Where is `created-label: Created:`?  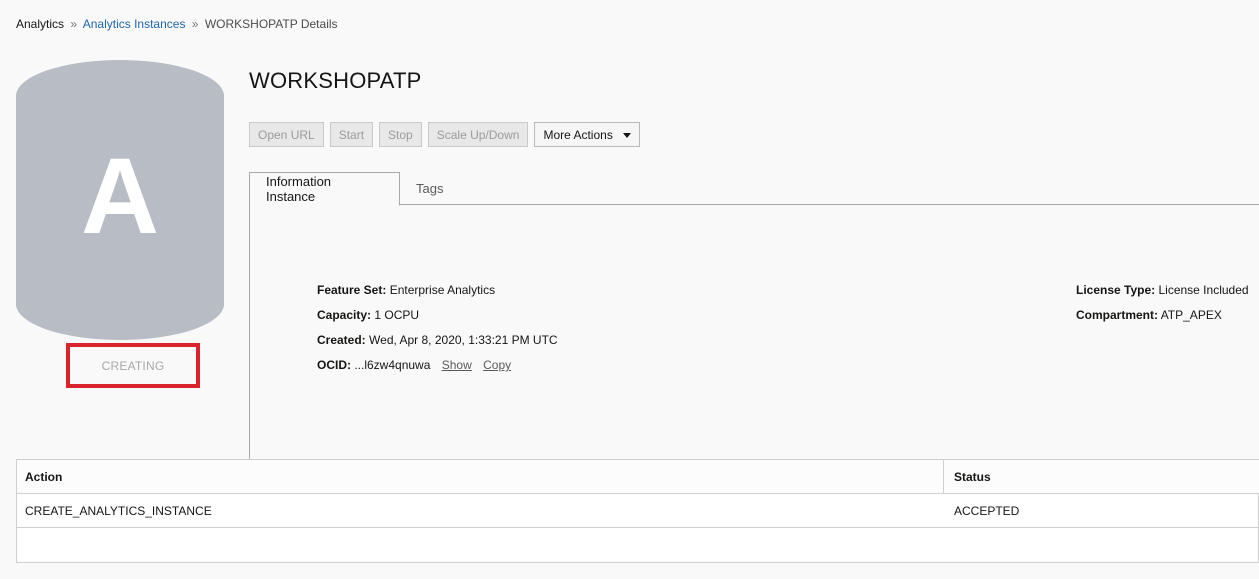
created-label: Created: is located at coordinates (341, 340).